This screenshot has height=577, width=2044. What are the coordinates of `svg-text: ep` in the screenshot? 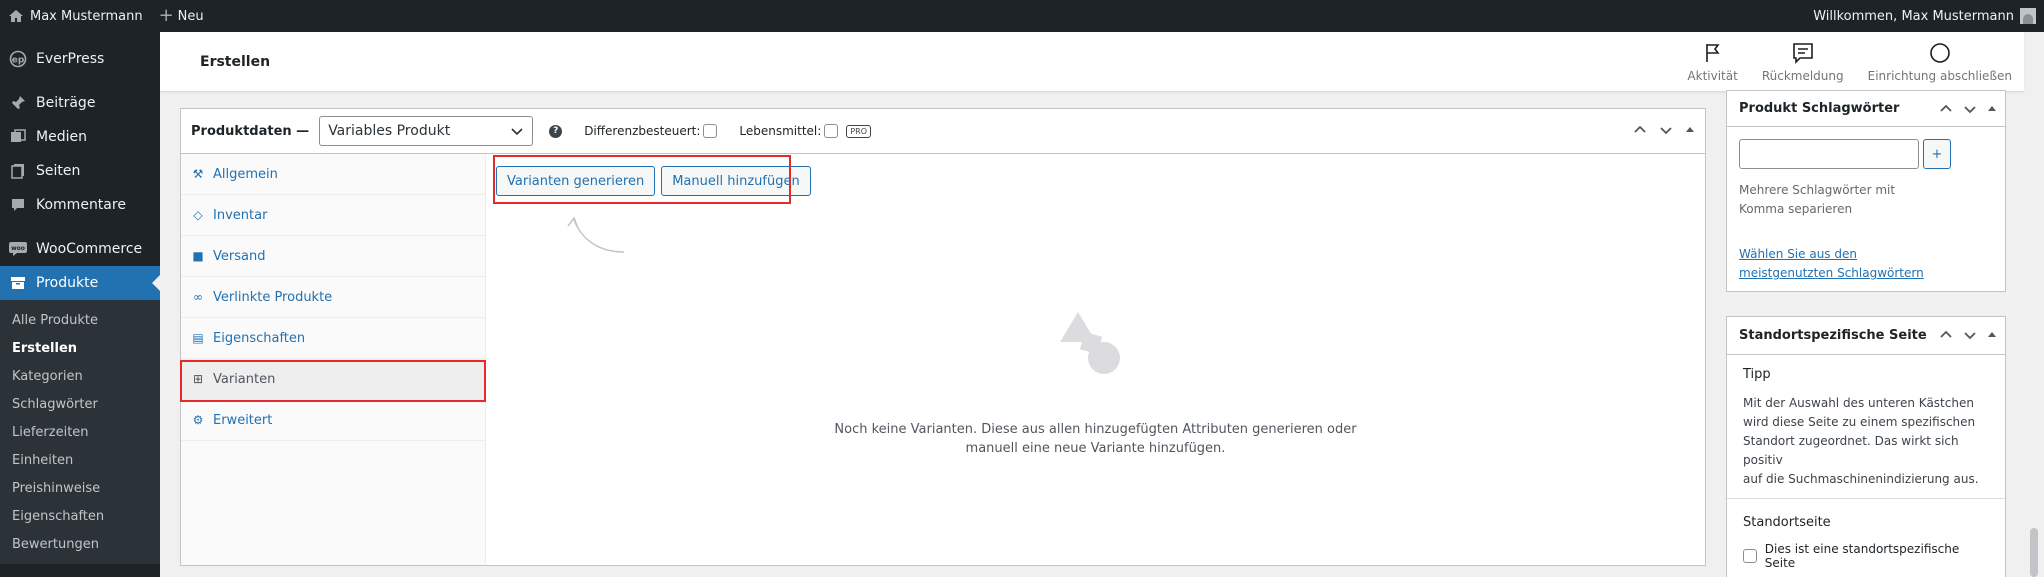 It's located at (18, 61).